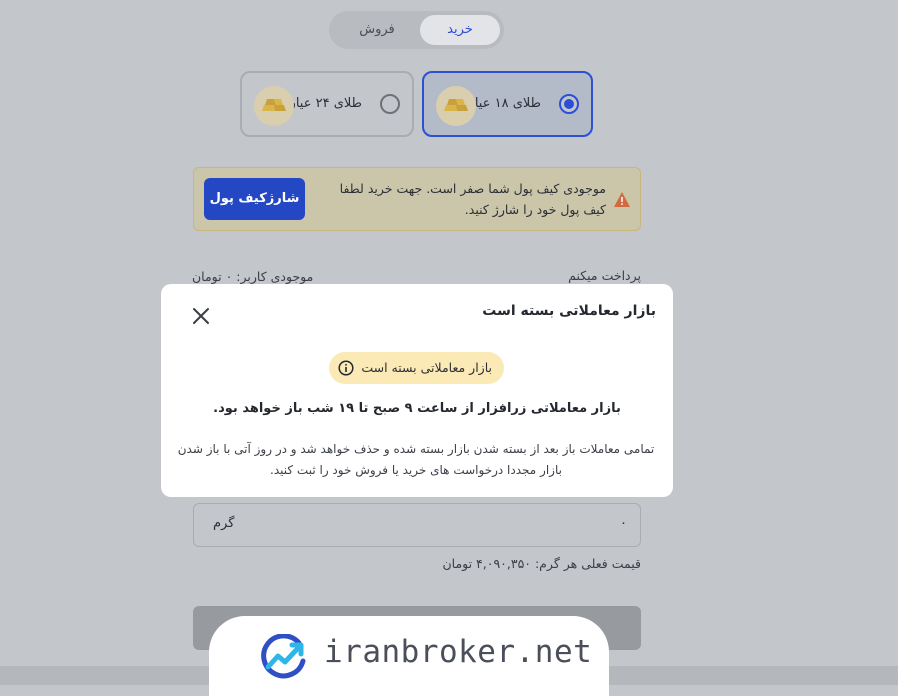 The height and width of the screenshot is (696, 898). Describe the element at coordinates (426, 367) in the screenshot. I see `status-badge-text: بازار معاملاتی بسته است` at that location.